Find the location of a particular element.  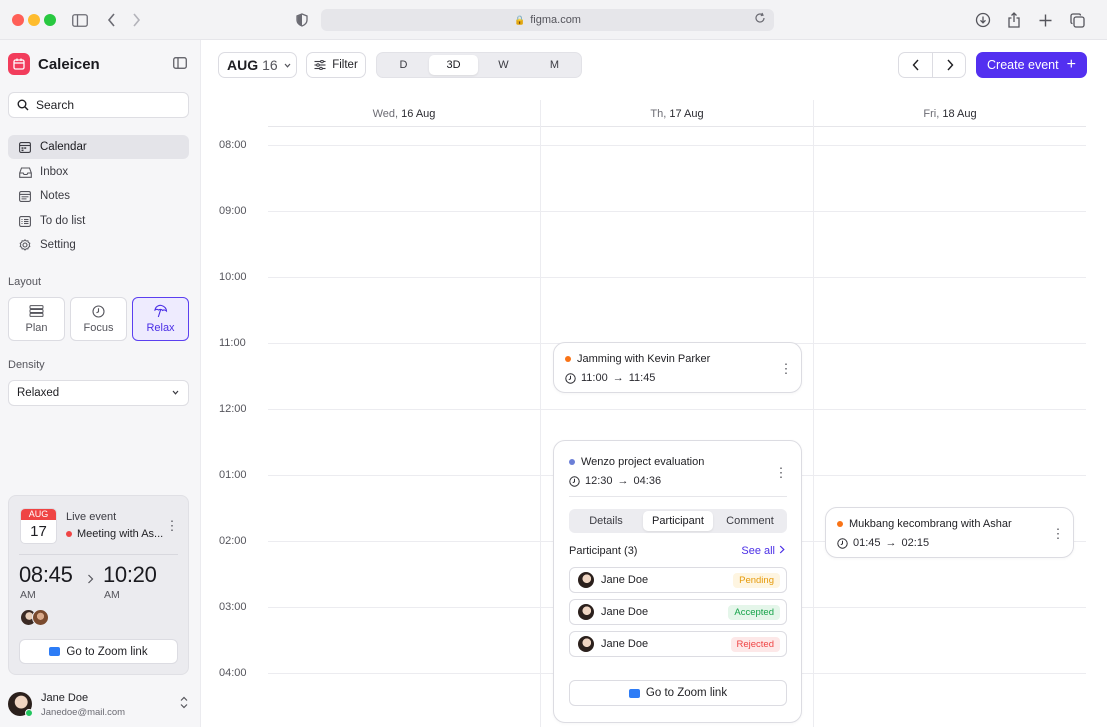

new-tab-icon is located at coordinates (1045, 20).